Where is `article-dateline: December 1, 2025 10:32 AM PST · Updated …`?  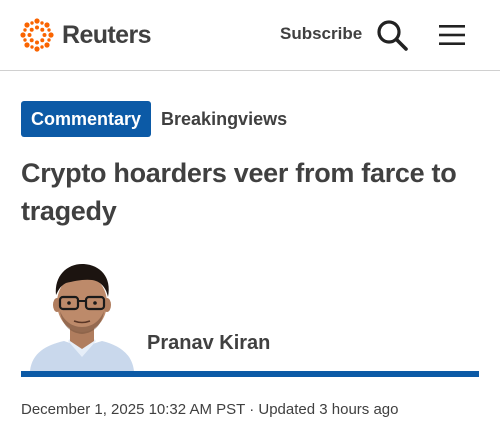
article-dateline: December 1, 2025 10:32 AM PST · Updated … is located at coordinates (209, 409).